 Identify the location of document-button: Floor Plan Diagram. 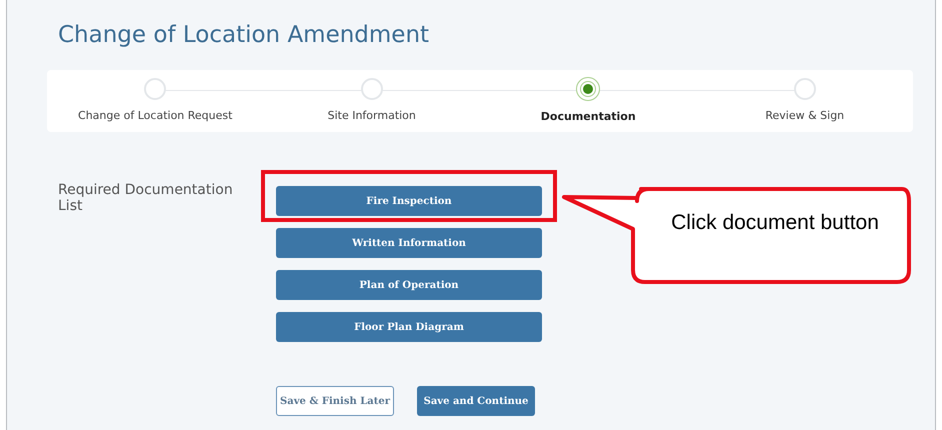
(409, 327).